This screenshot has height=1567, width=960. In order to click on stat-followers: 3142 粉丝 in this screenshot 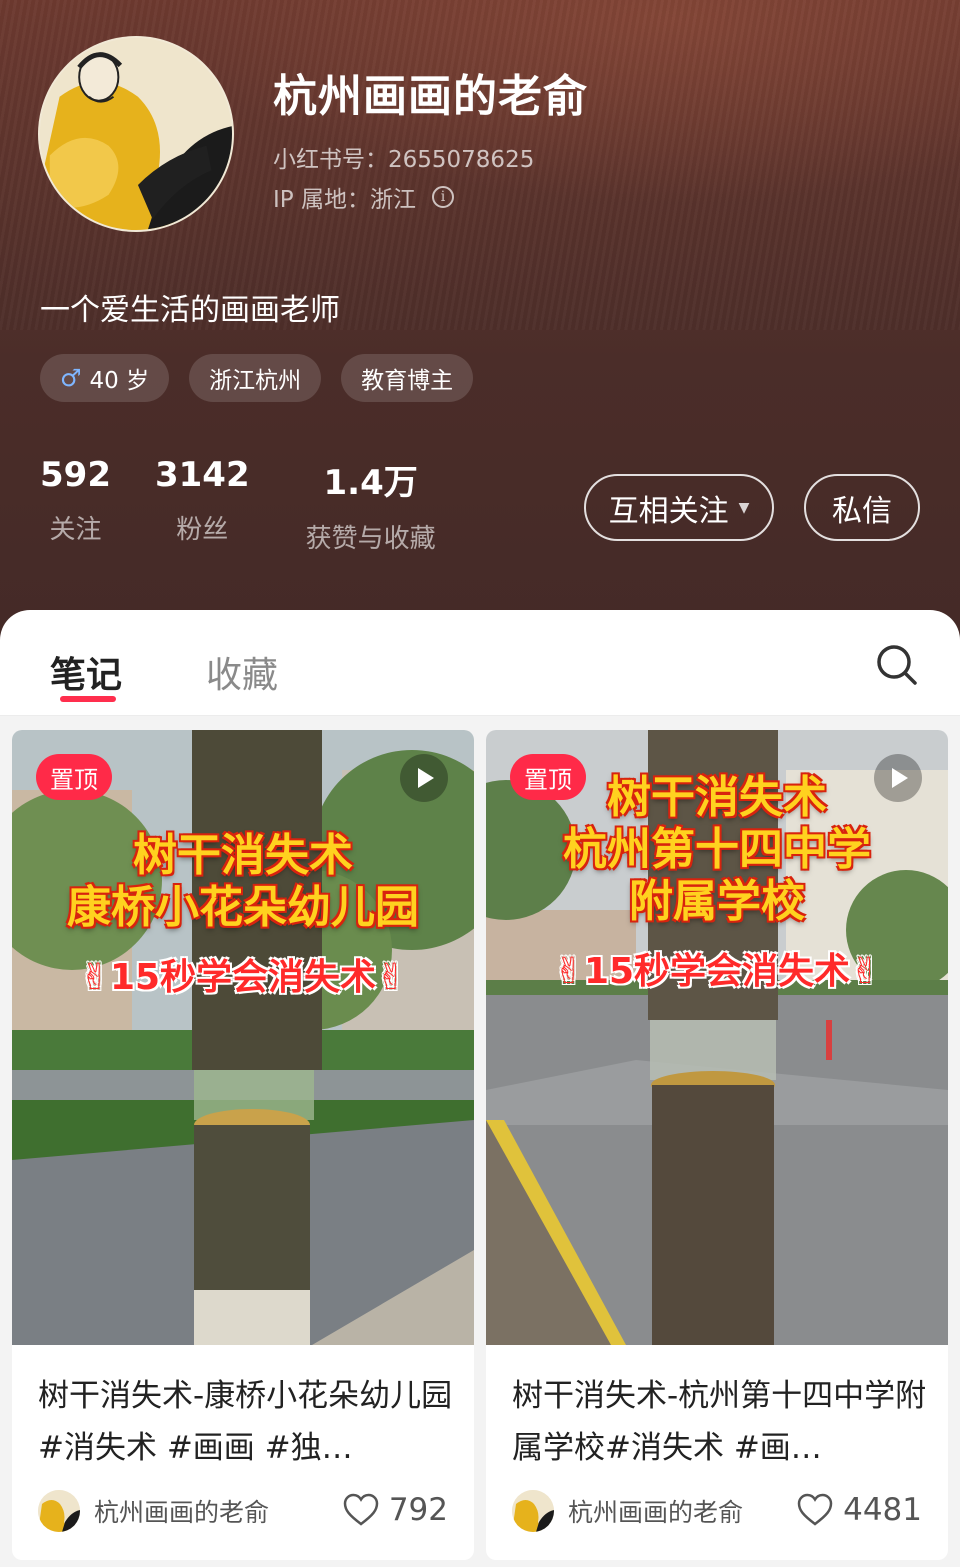, I will do `click(202, 505)`.